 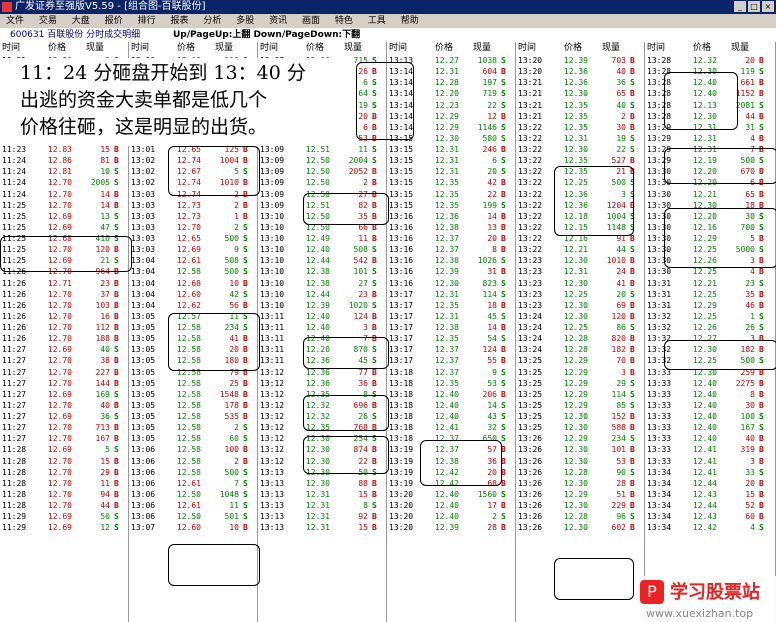 I want to click on table-row: 11:28 12.70 11 B, so click(x=64, y=483).